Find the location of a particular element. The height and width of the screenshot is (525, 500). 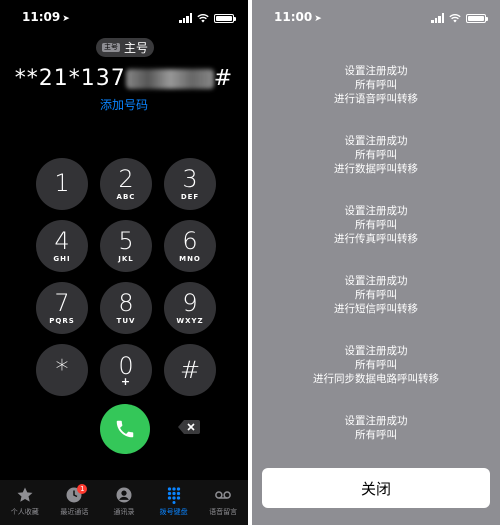

key-0: 0 + is located at coordinates (126, 370).